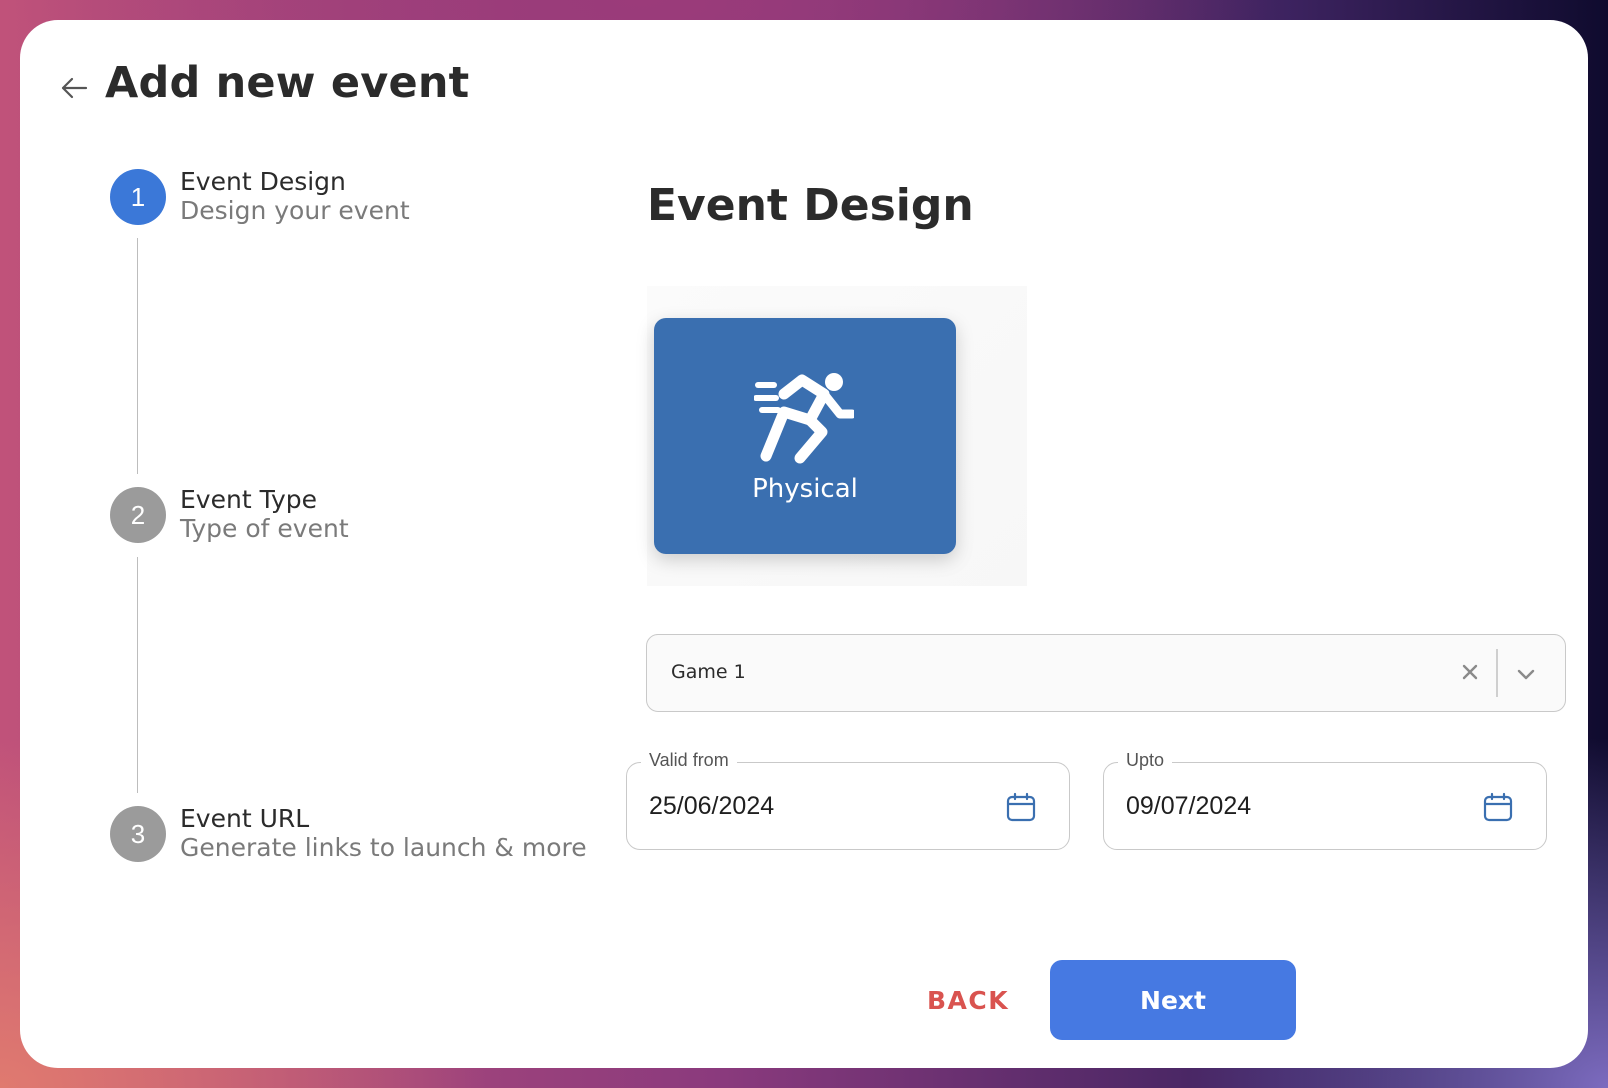  Describe the element at coordinates (245, 818) in the screenshot. I see `step-title: Event URL` at that location.